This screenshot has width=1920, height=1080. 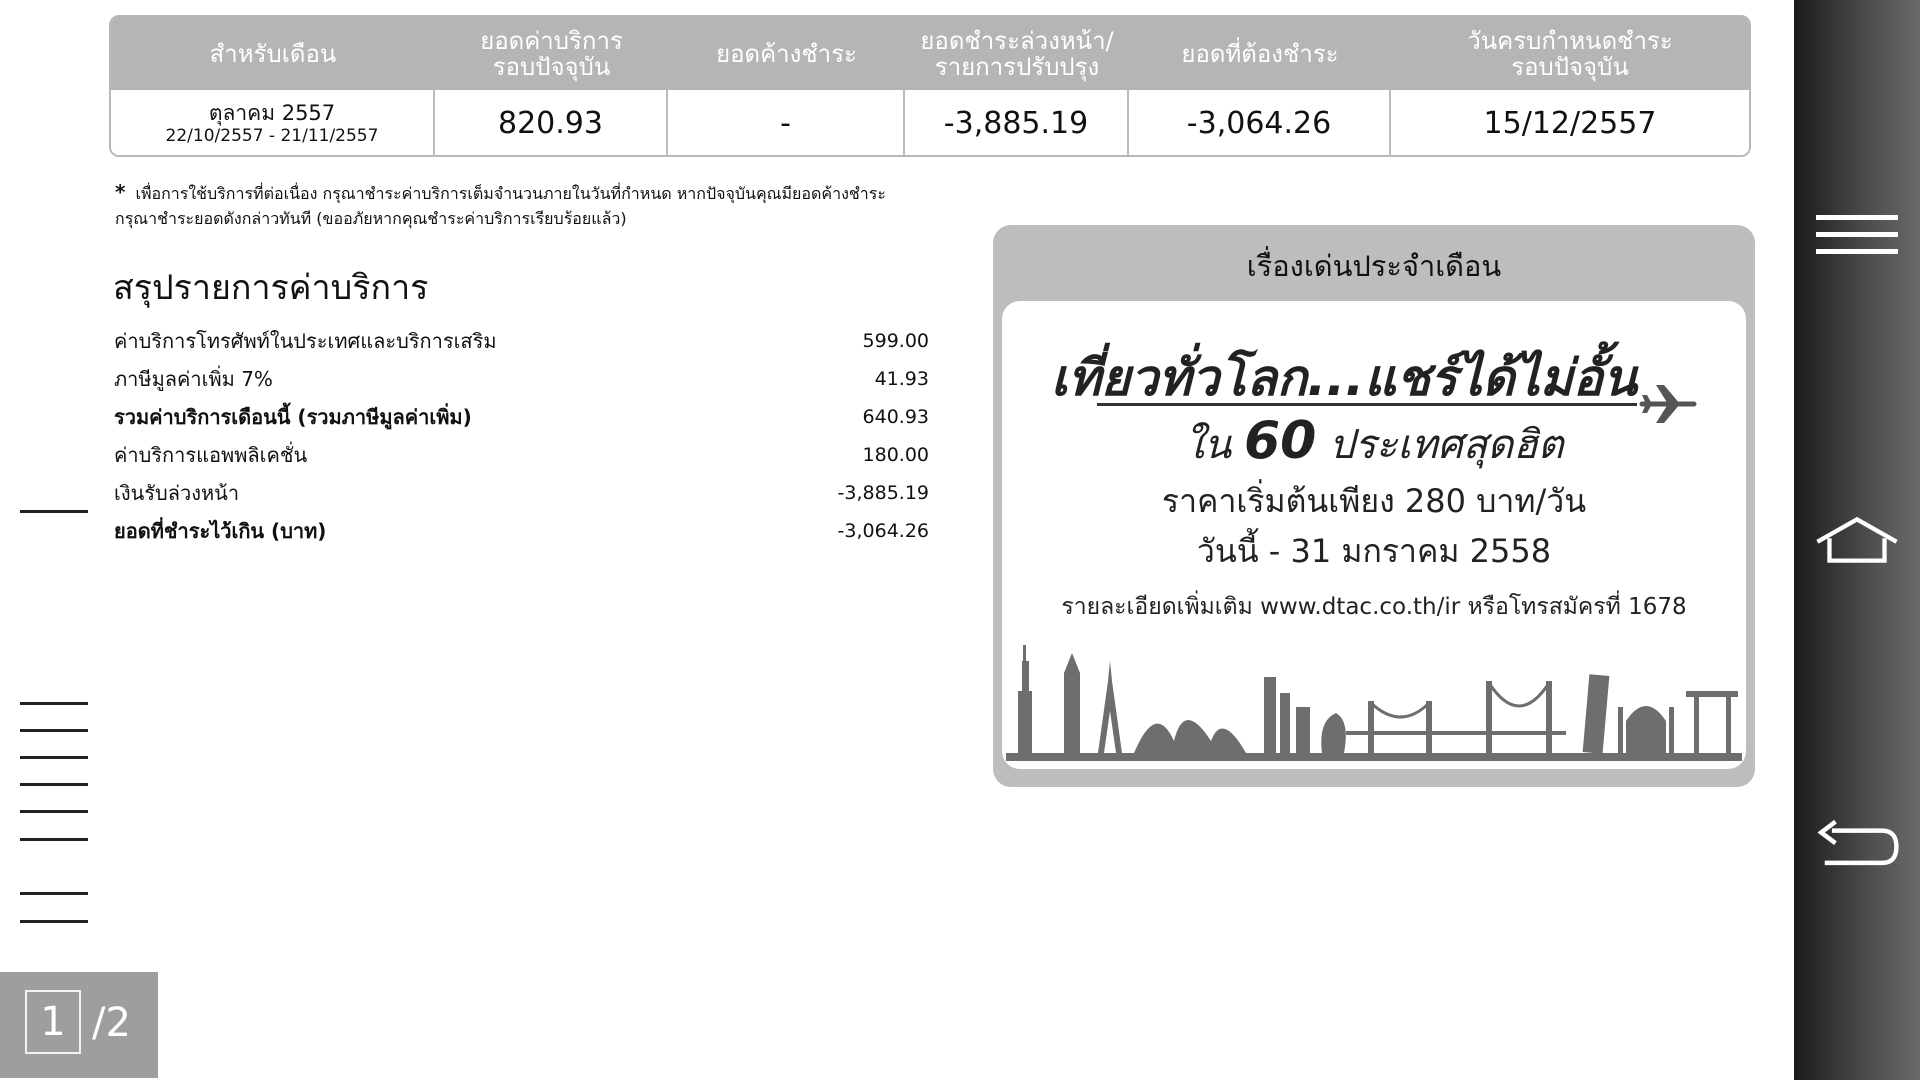 I want to click on promo-price: ราคาเริ่มต้นเพียง 280 บาท/วัน, so click(x=1374, y=501).